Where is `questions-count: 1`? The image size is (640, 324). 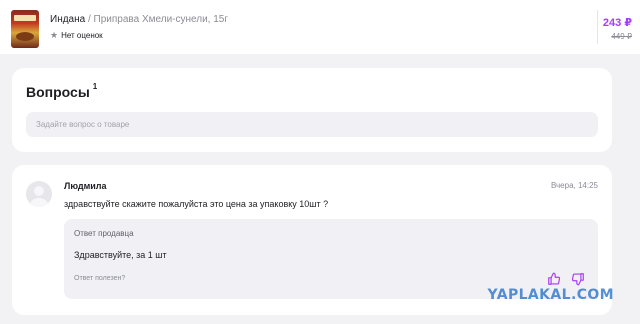 questions-count: 1 is located at coordinates (95, 87).